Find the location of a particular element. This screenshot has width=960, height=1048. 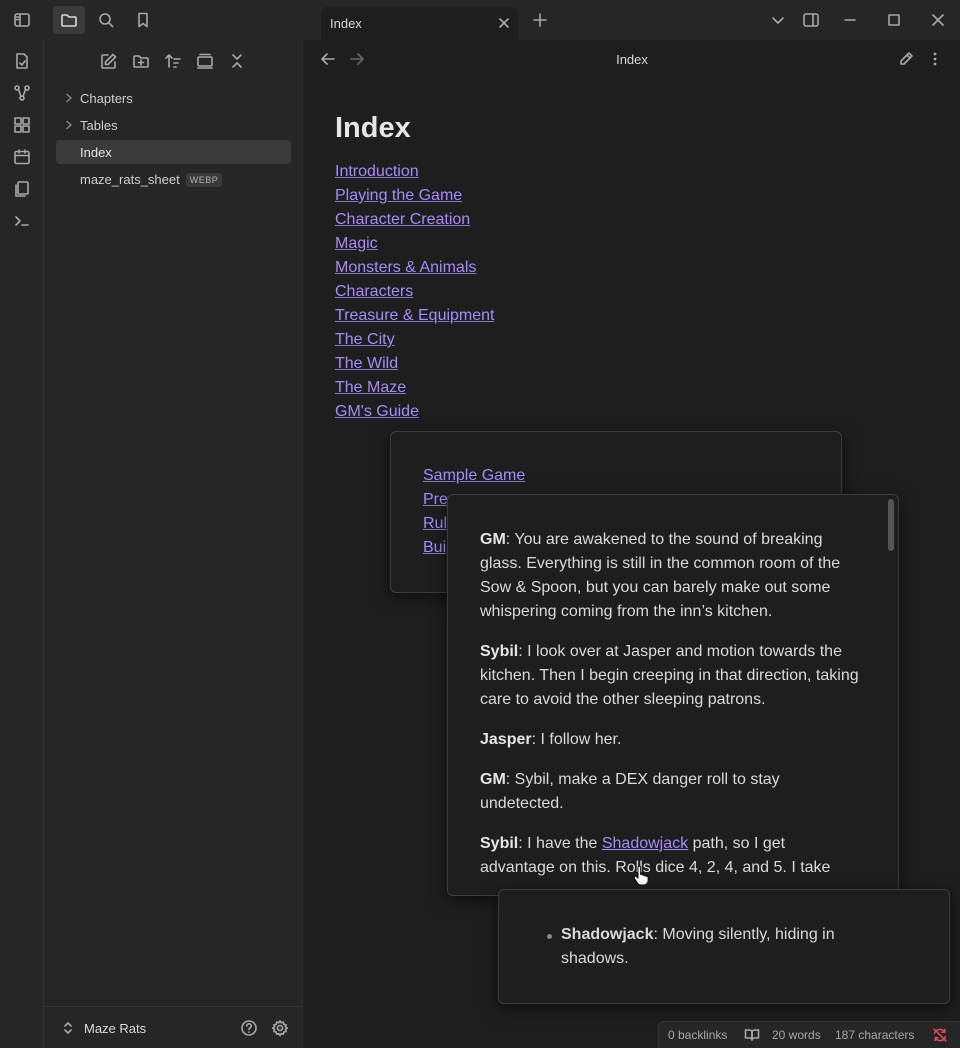

chevron-up-down-icon is located at coordinates (68, 1028).